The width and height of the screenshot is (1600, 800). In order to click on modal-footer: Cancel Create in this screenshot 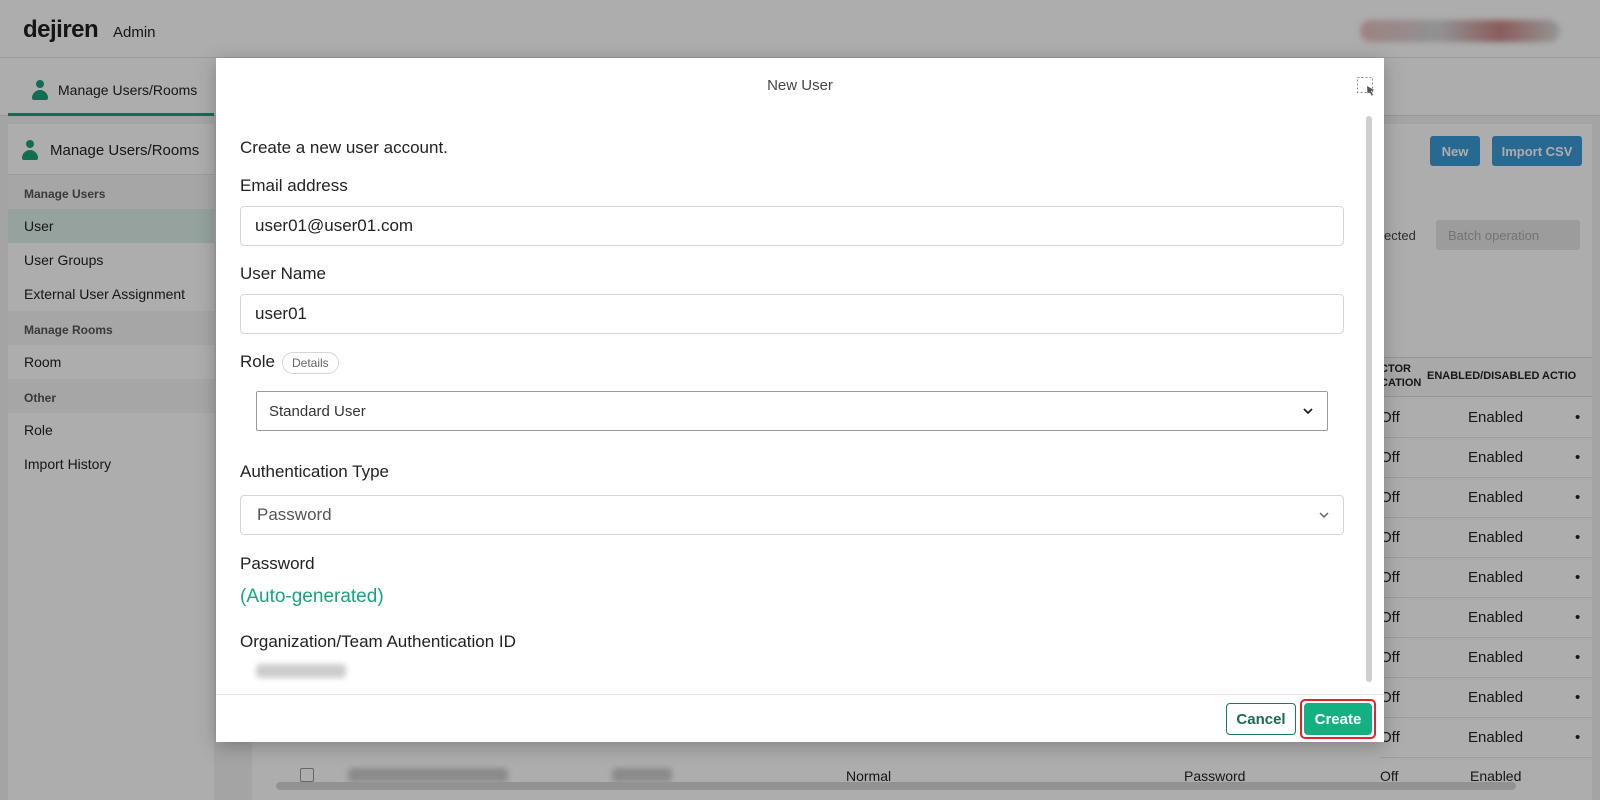, I will do `click(800, 718)`.